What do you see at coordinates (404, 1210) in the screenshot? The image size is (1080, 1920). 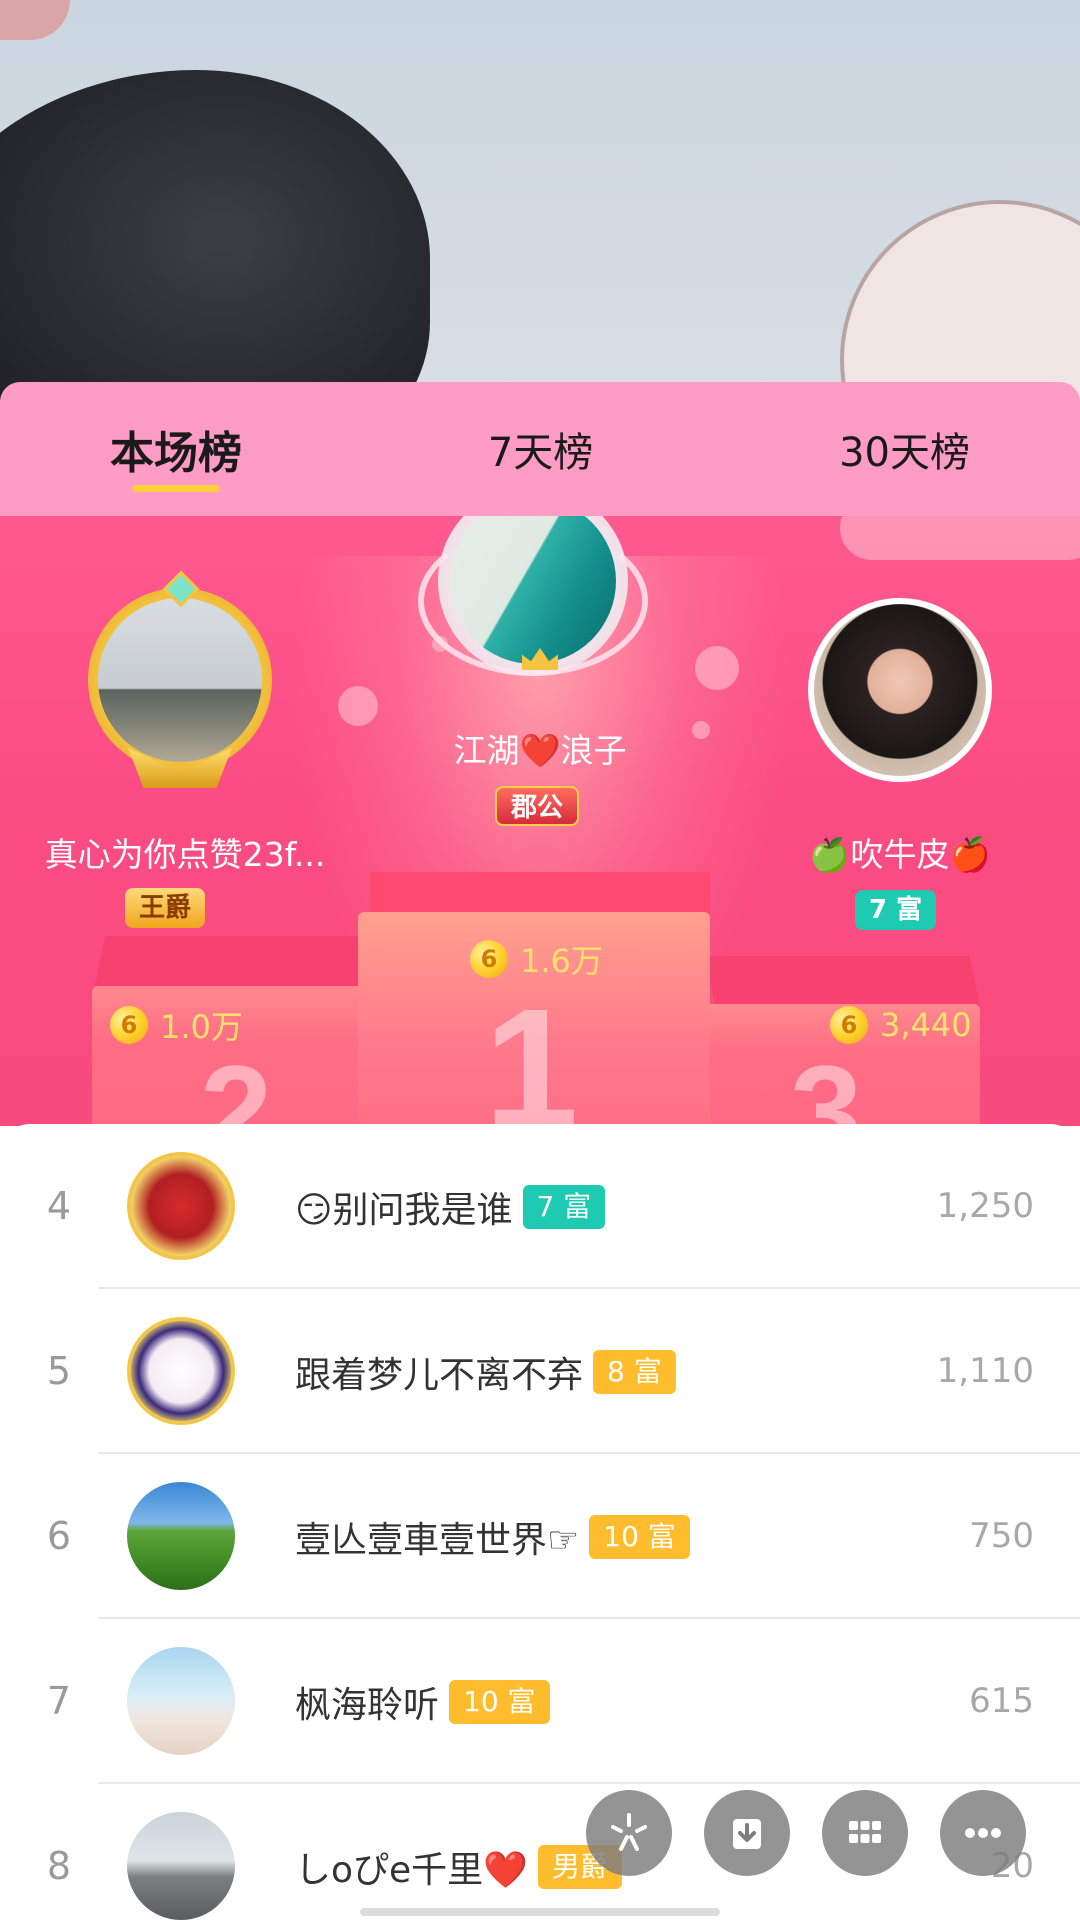 I see `user-name: 😏别问我是谁` at bounding box center [404, 1210].